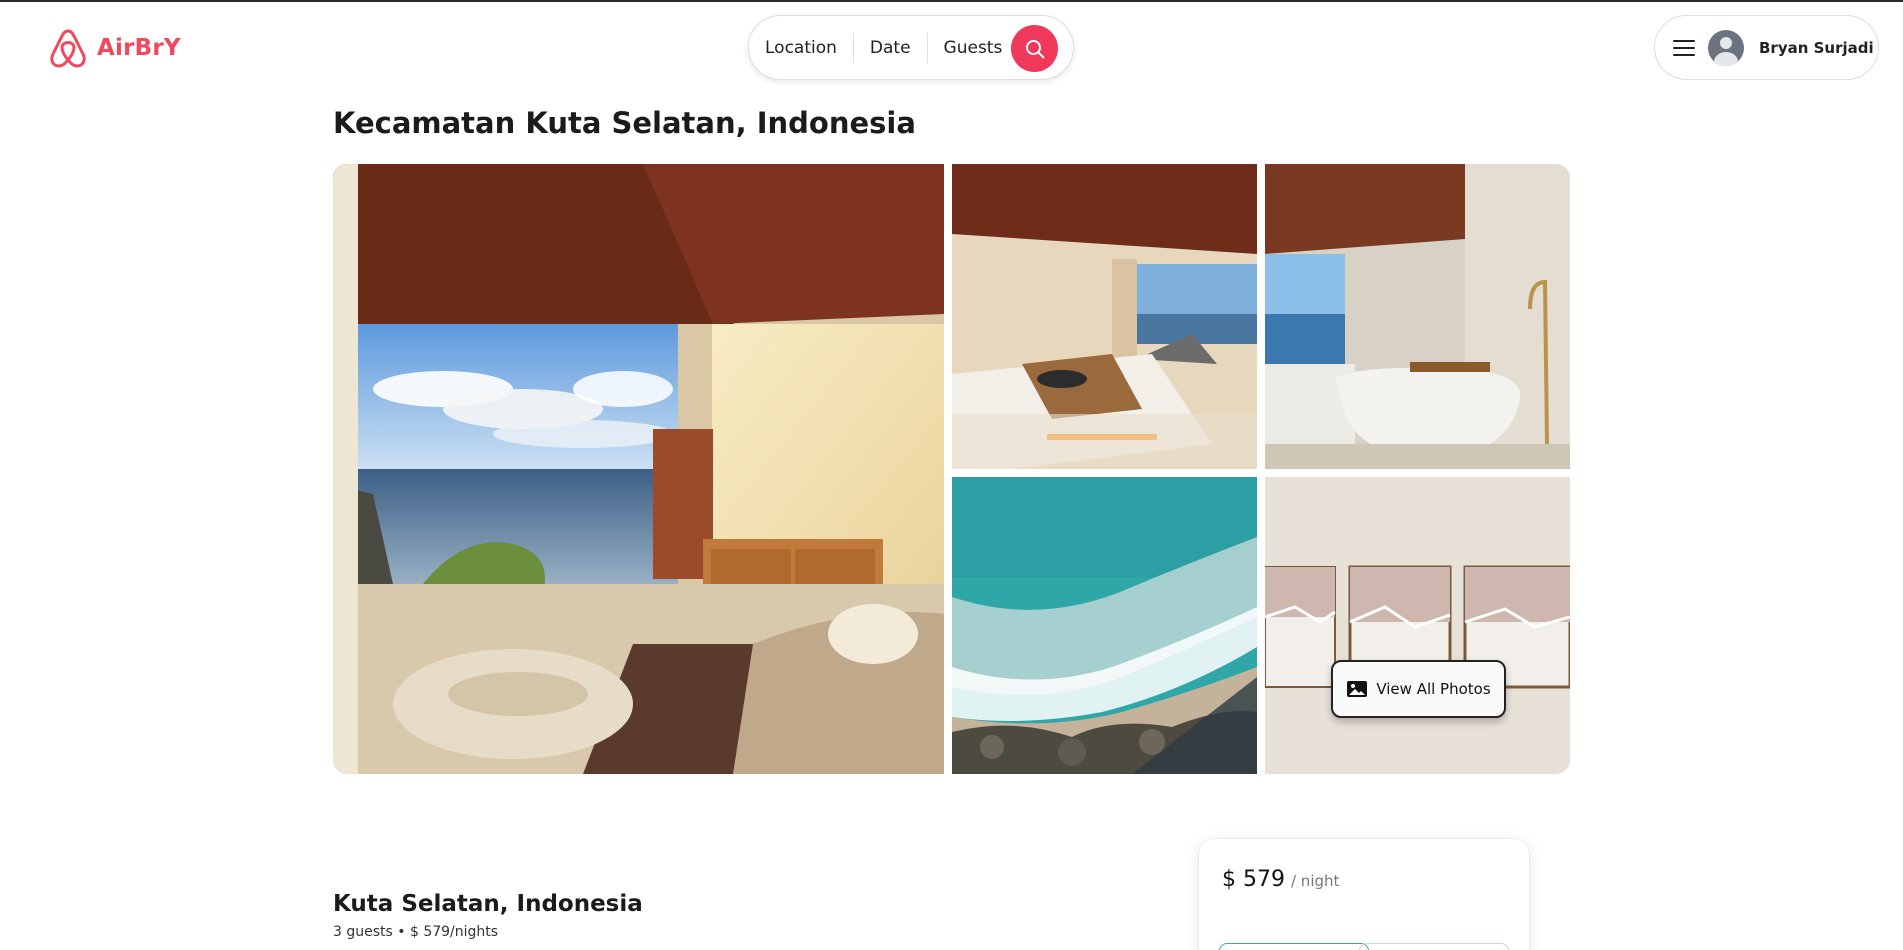 The height and width of the screenshot is (950, 1903). What do you see at coordinates (1294, 946) in the screenshot?
I see `checkin-field` at bounding box center [1294, 946].